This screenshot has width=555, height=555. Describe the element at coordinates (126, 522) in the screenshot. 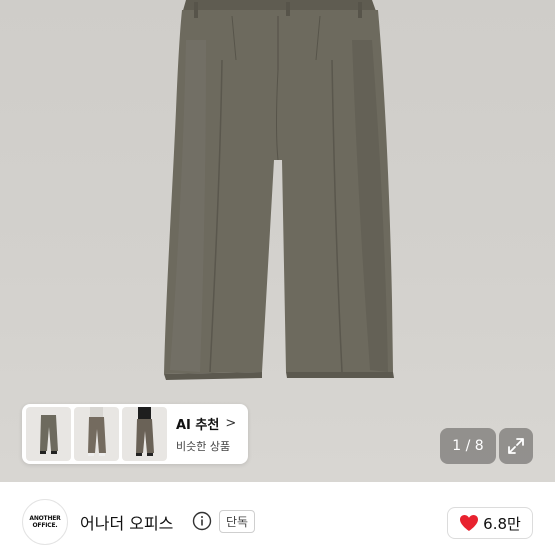

I see `shop-name: 어나더 오피스` at that location.